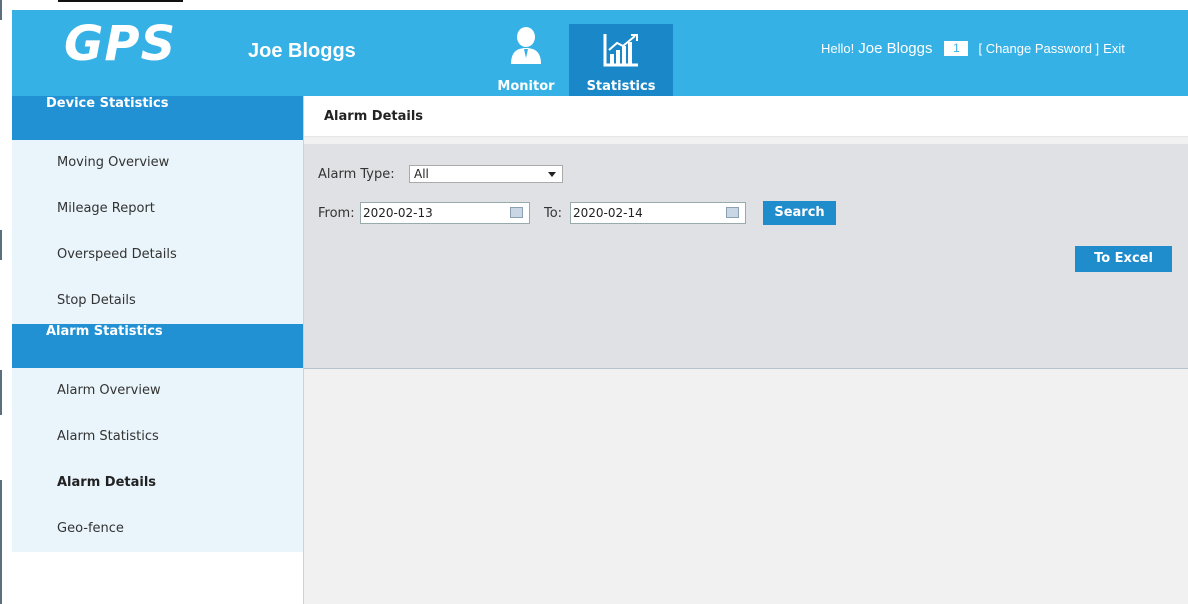 Image resolution: width=1188 pixels, height=604 pixels. I want to click on greeting-prefix: Hello!, so click(838, 48).